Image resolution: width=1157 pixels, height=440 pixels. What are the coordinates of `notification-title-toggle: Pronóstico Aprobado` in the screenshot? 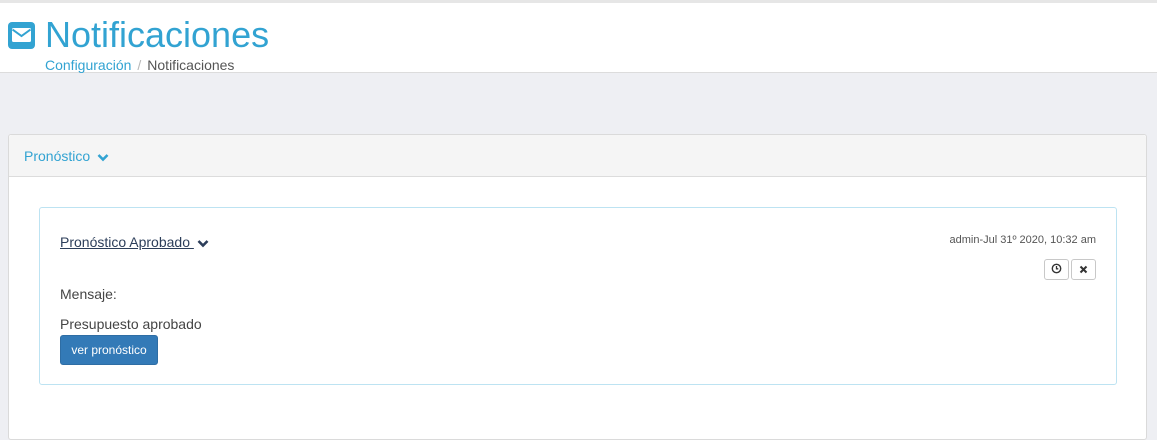 It's located at (134, 242).